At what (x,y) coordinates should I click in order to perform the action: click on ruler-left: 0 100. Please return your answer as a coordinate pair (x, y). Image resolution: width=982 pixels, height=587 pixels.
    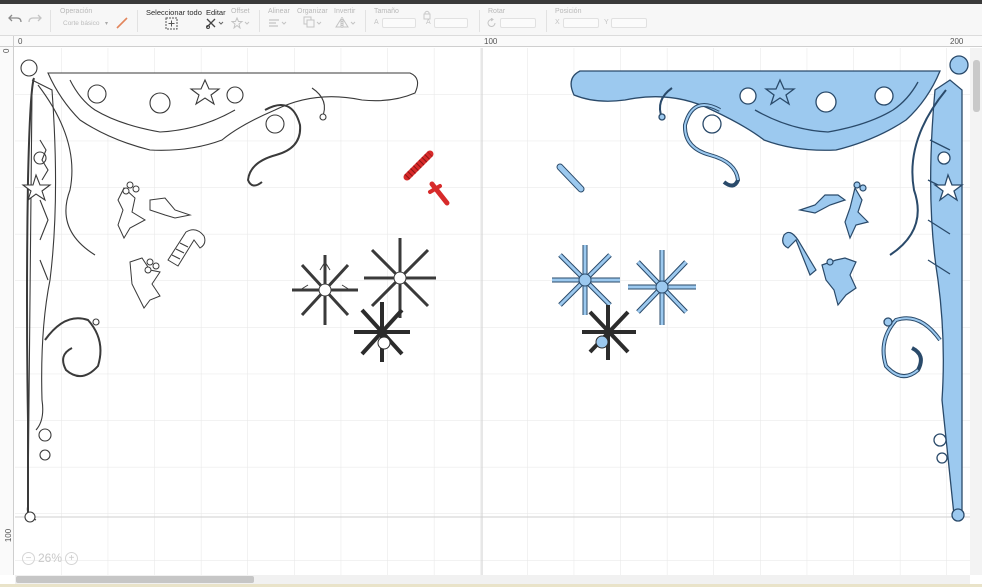
    Looking at the image, I should click on (7, 311).